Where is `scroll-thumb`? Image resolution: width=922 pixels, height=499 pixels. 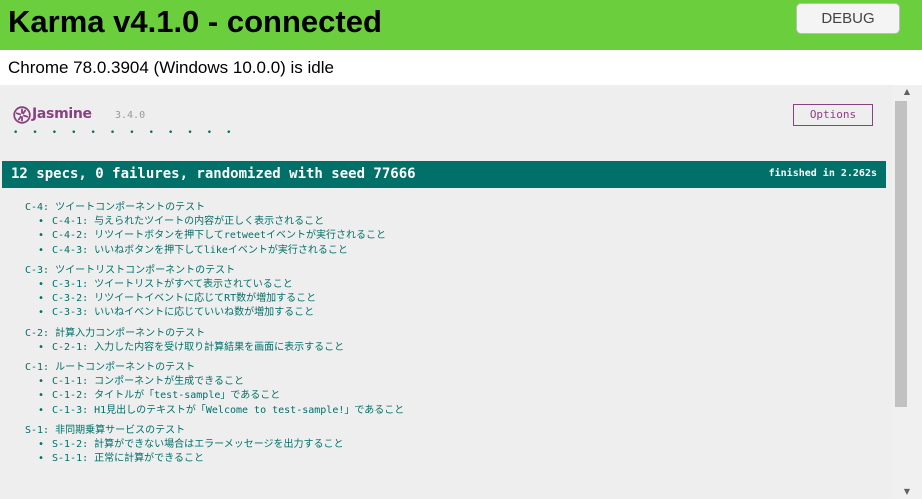
scroll-thumb is located at coordinates (901, 254).